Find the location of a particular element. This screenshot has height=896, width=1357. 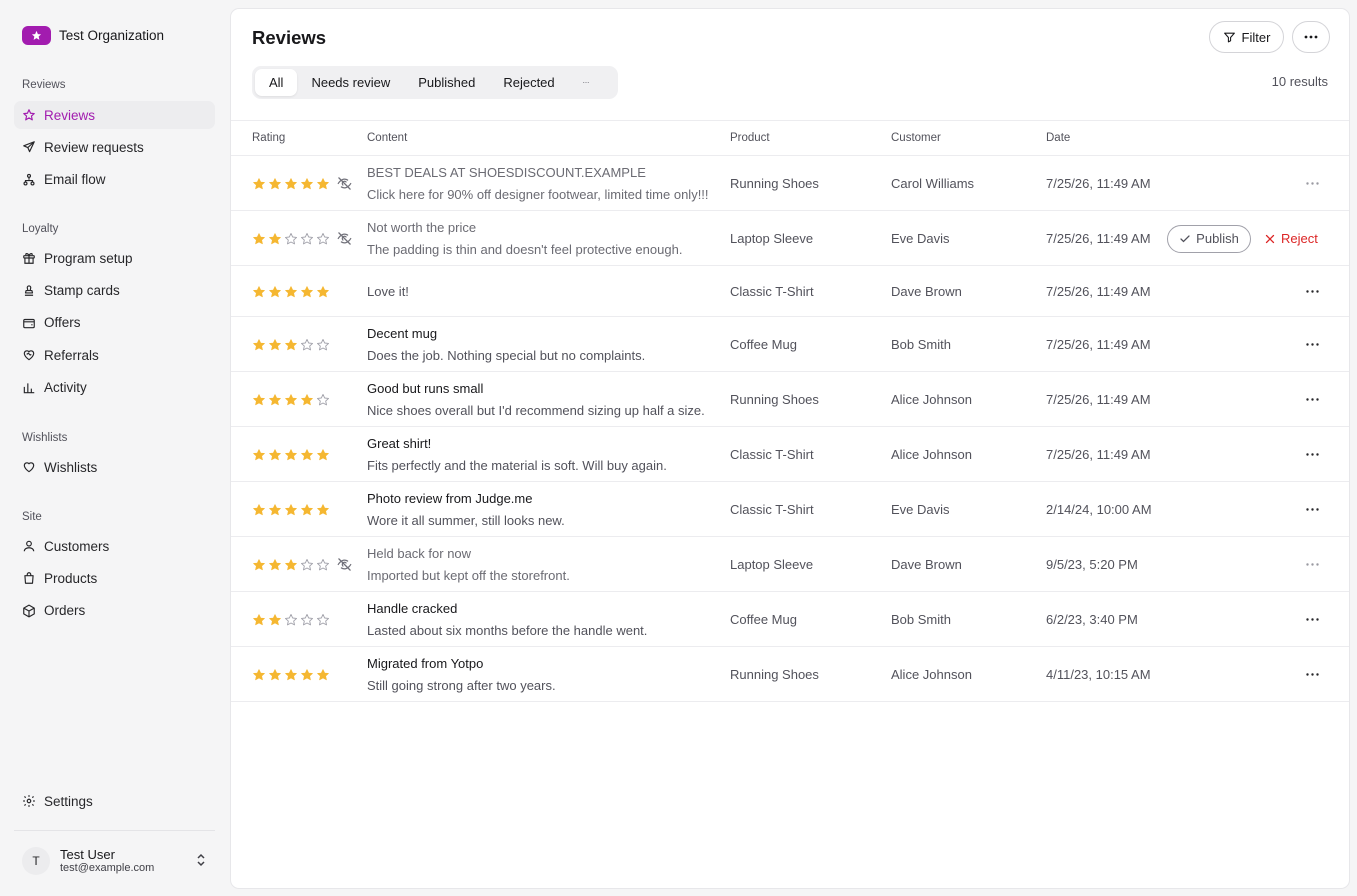

product-cell: Running Shoes is located at coordinates (774, 183).